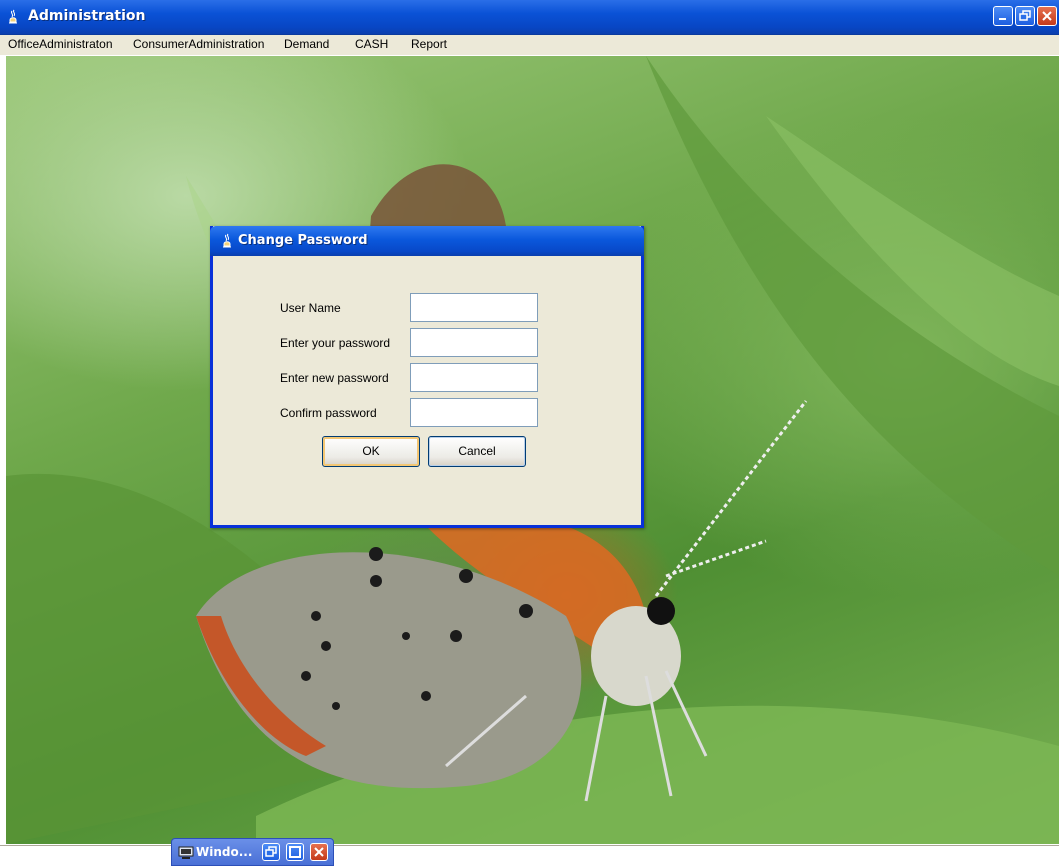 The image size is (1059, 867). What do you see at coordinates (295, 852) in the screenshot?
I see `minimized-maximize-button` at bounding box center [295, 852].